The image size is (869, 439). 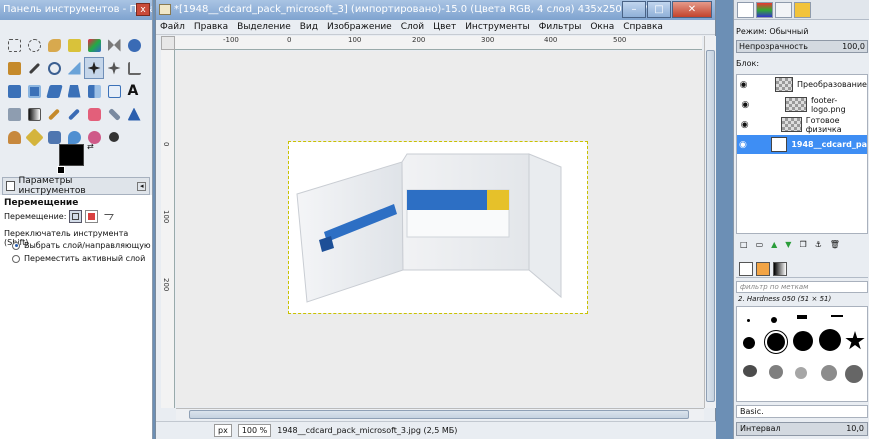 I want to click on duplicate-layer-icon: ❐, so click(x=802, y=244).